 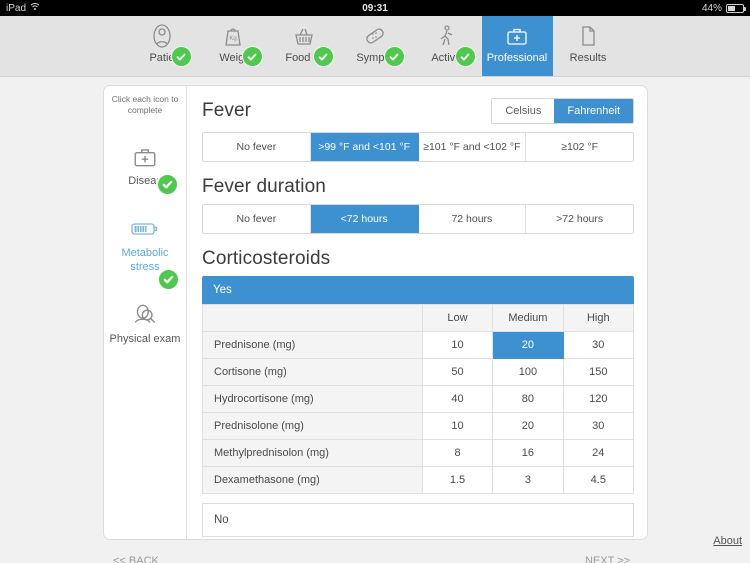 I want to click on tab-weight: Kg Weigl, so click(x=233, y=46).